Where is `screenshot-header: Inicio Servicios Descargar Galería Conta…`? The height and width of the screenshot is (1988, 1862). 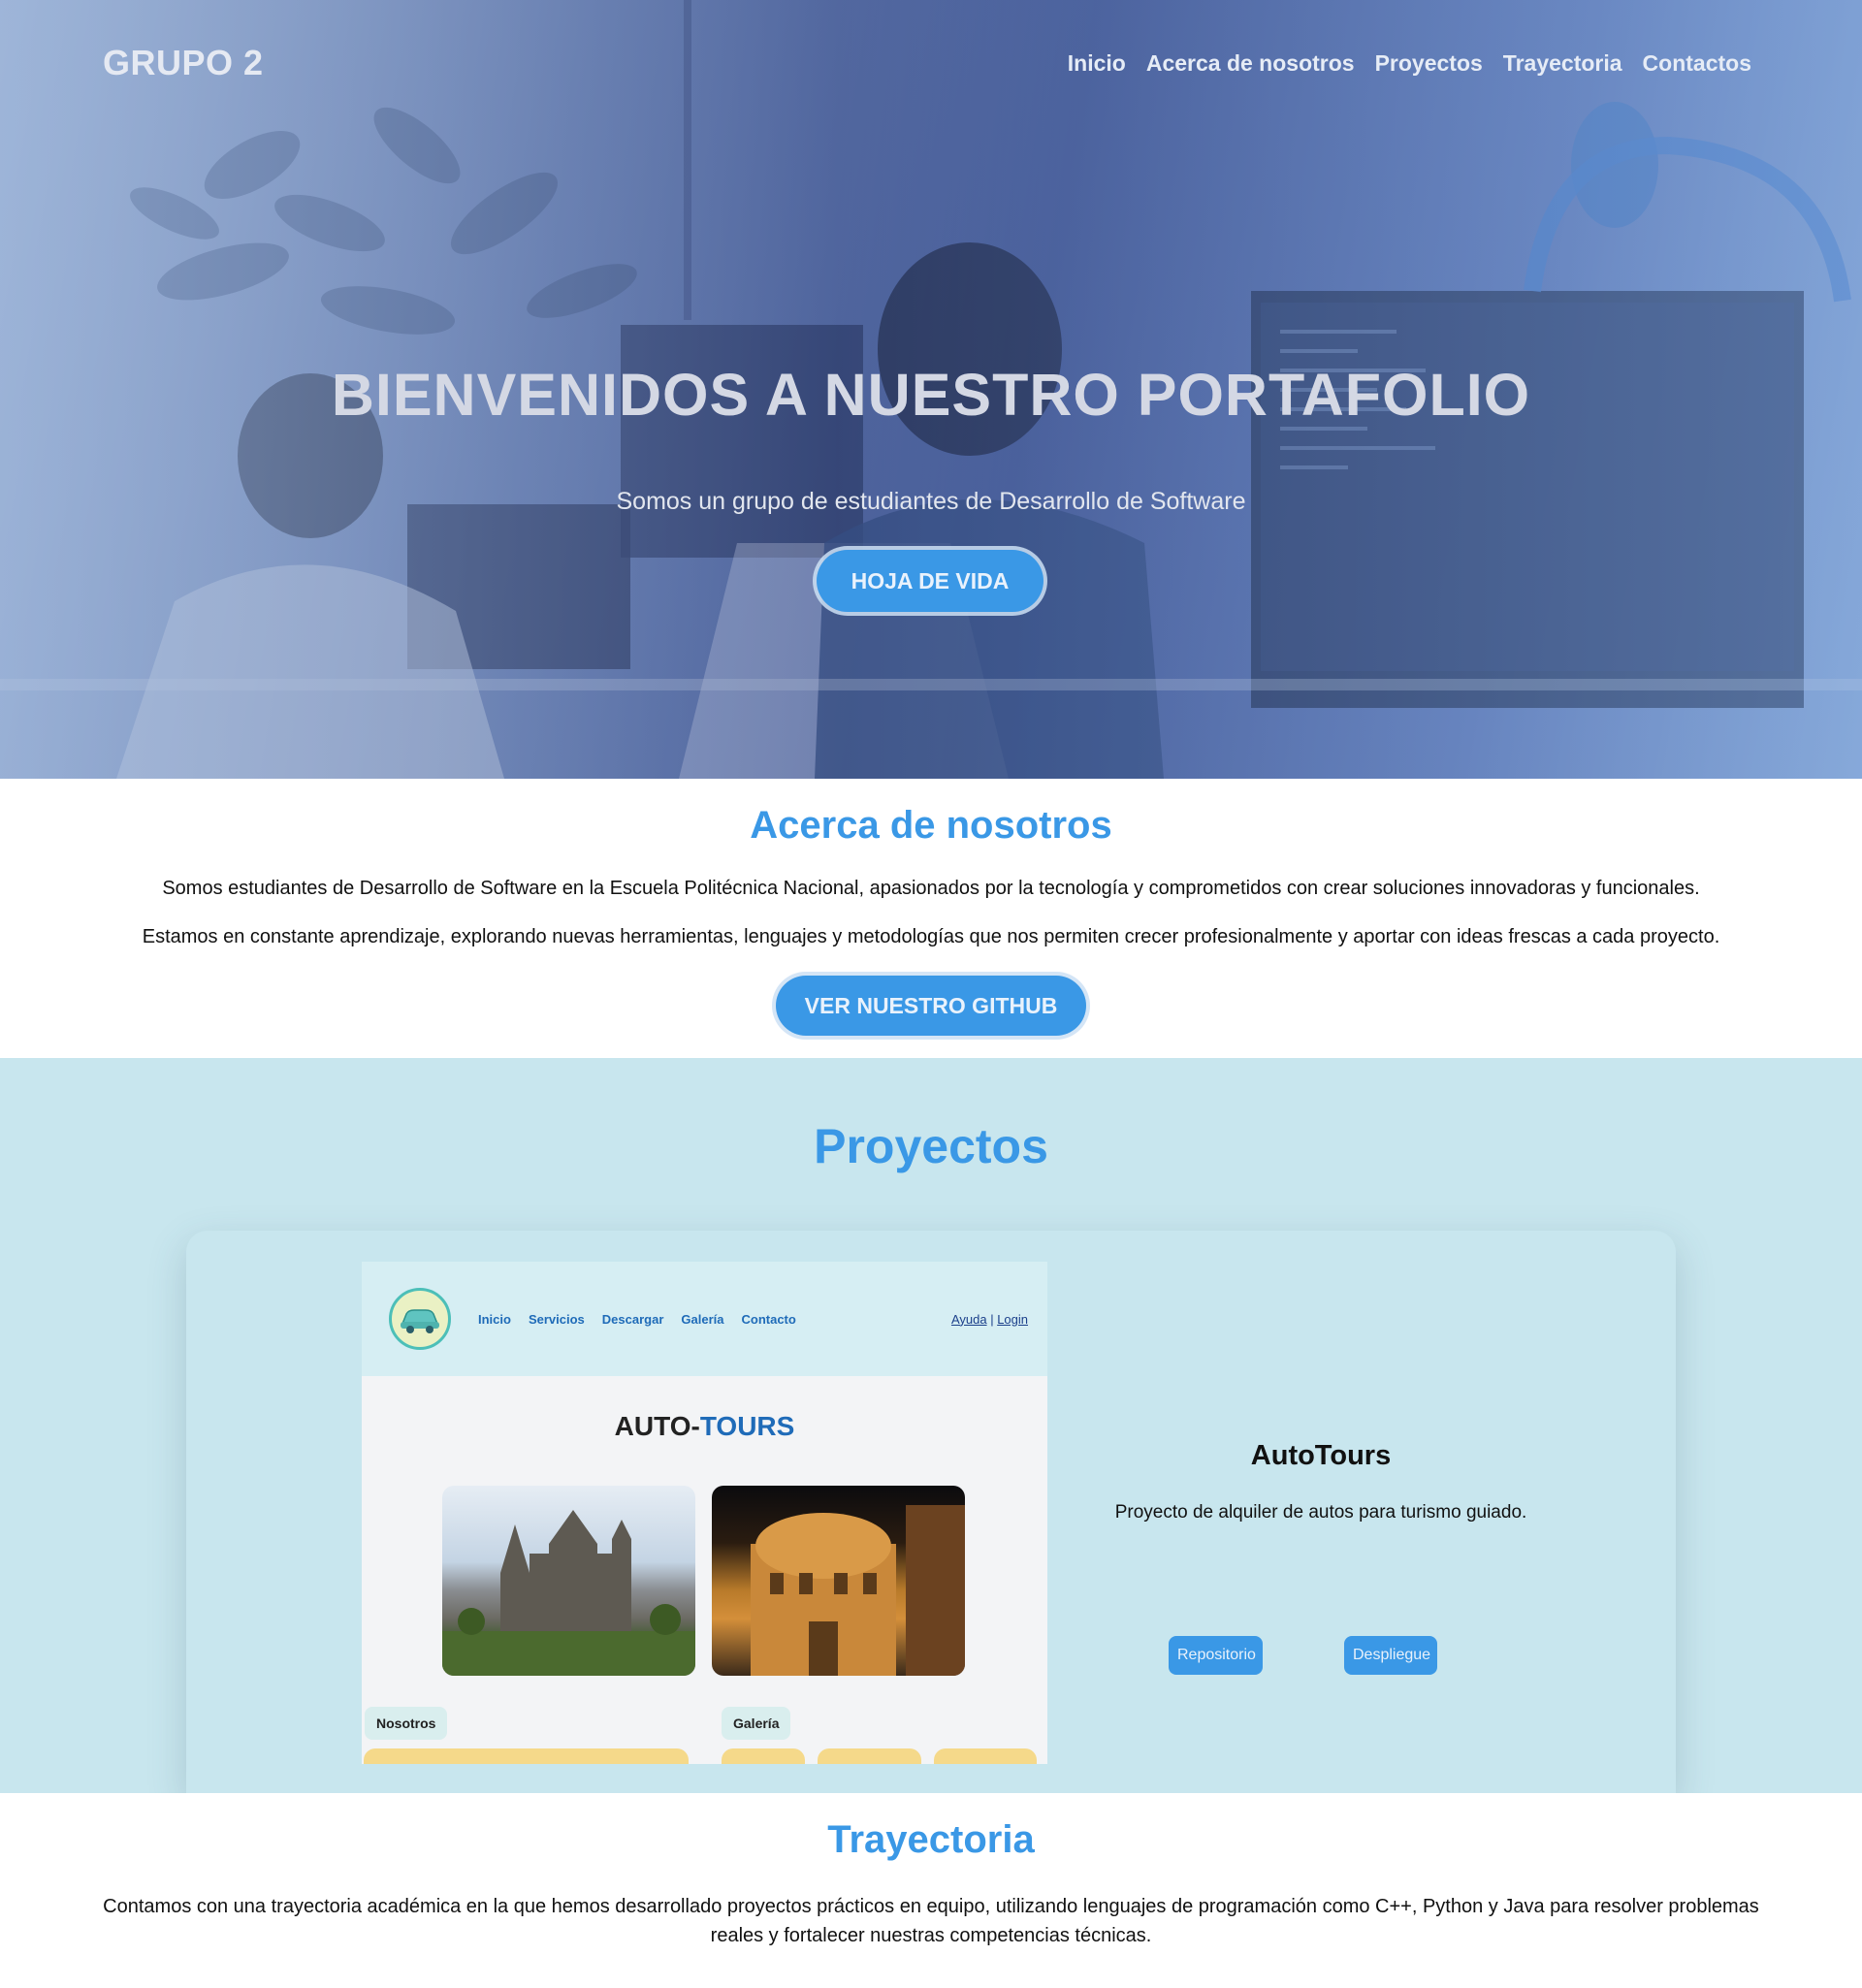
screenshot-header: Inicio Servicios Descargar Galería Conta… is located at coordinates (705, 1319).